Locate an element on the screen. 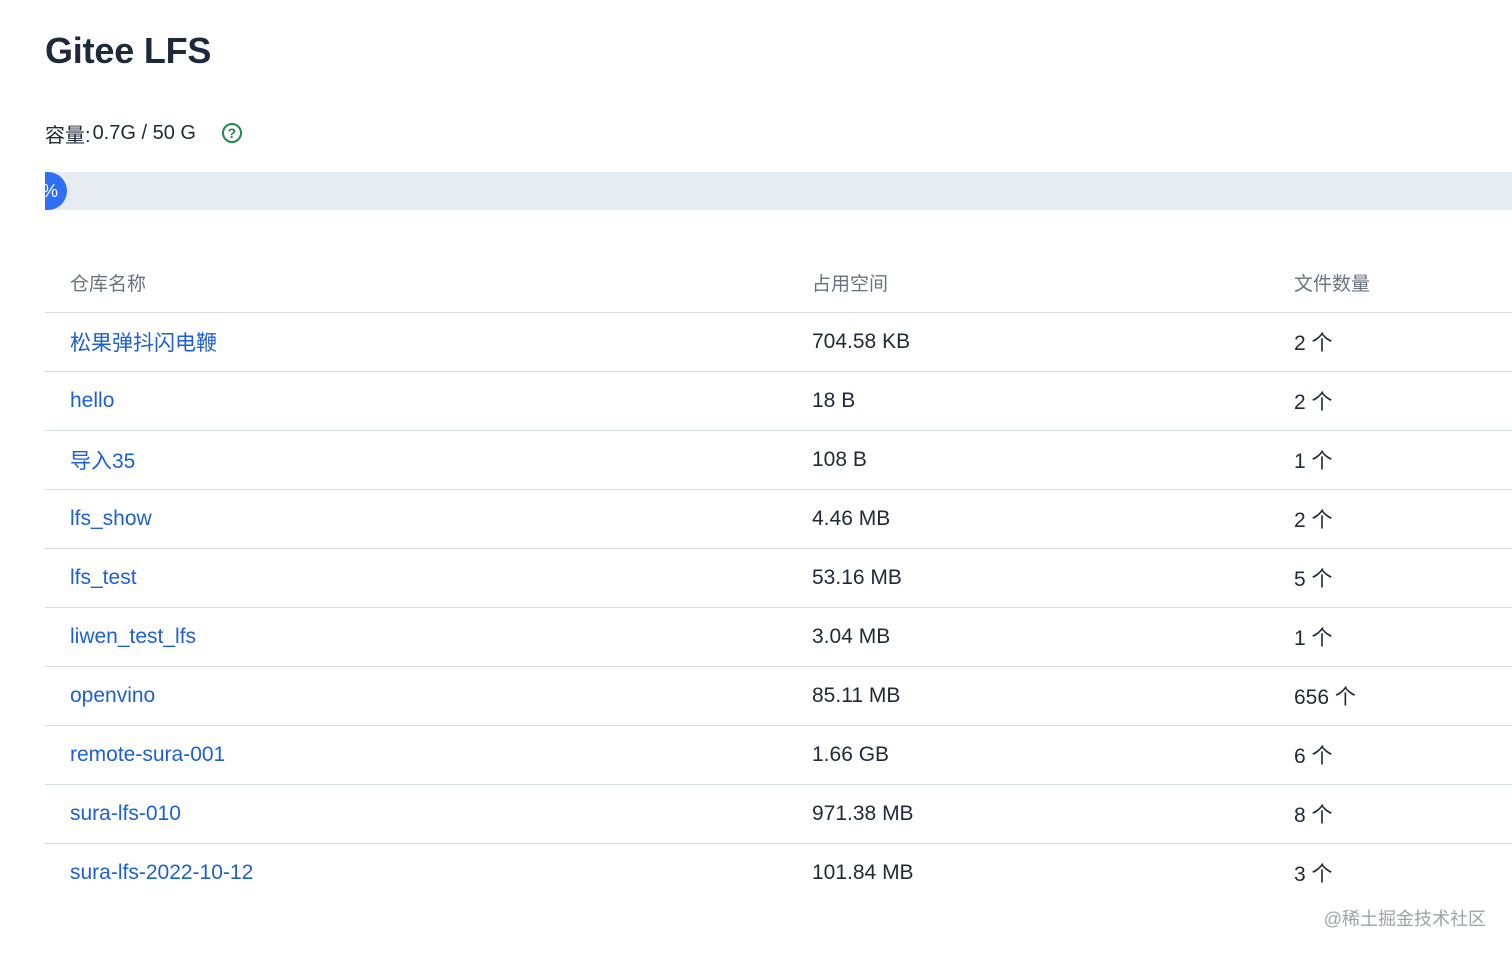  repo-name-cell: liwen_test_lfs is located at coordinates (428, 637).